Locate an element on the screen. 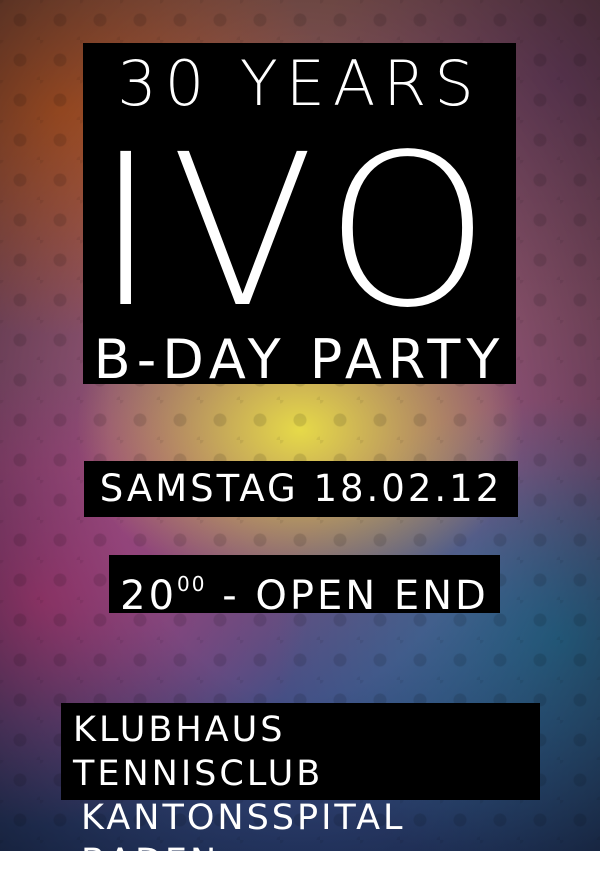 Image resolution: width=600 pixels, height=884 pixels. time-rest: - OPEN END is located at coordinates (347, 596).